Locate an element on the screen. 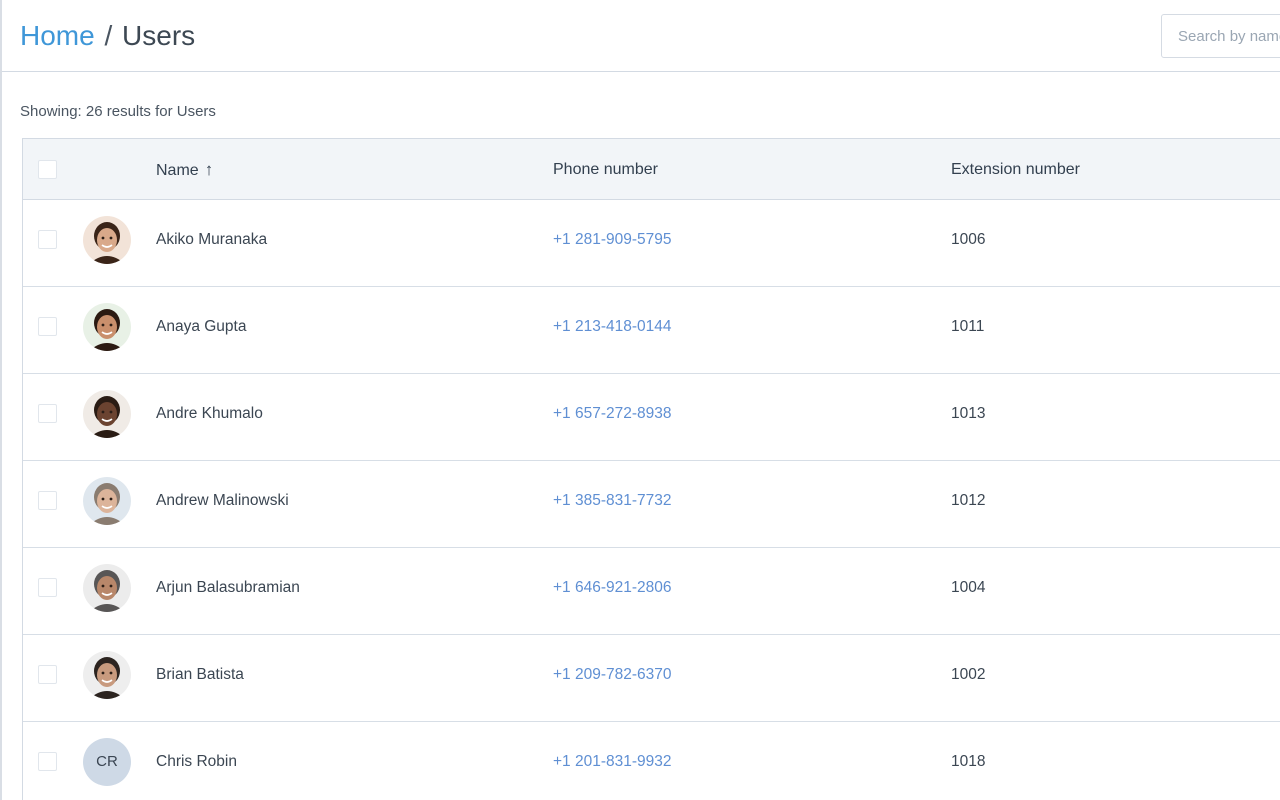  page-title: Users is located at coordinates (159, 35).